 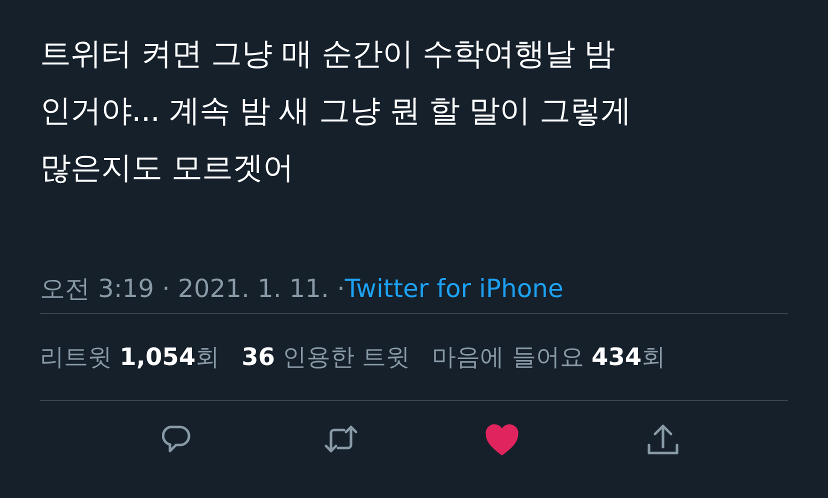 I want to click on like-count: 마음에 들어요 434회, so click(x=549, y=357).